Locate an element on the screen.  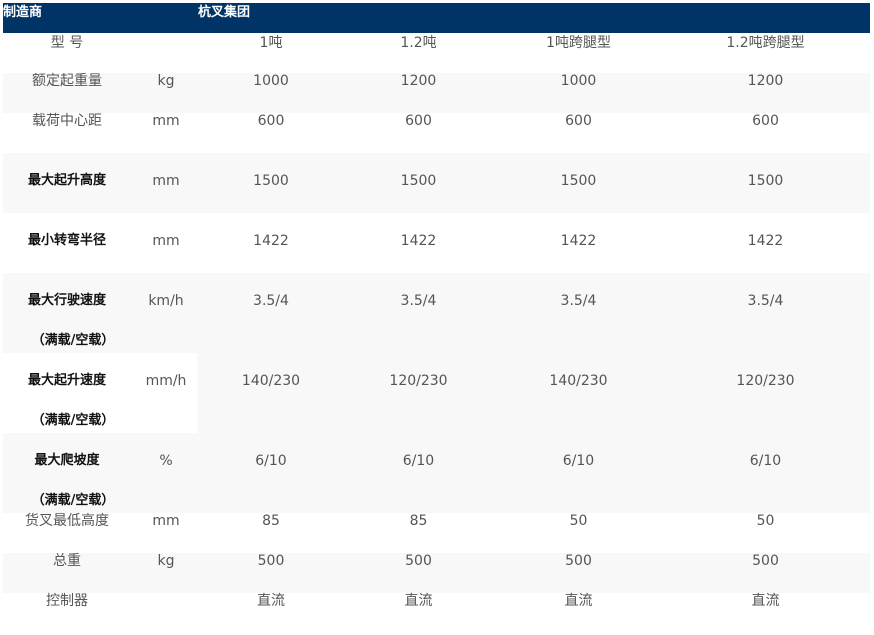
row-label: 额定起重量 is located at coordinates (67, 81).